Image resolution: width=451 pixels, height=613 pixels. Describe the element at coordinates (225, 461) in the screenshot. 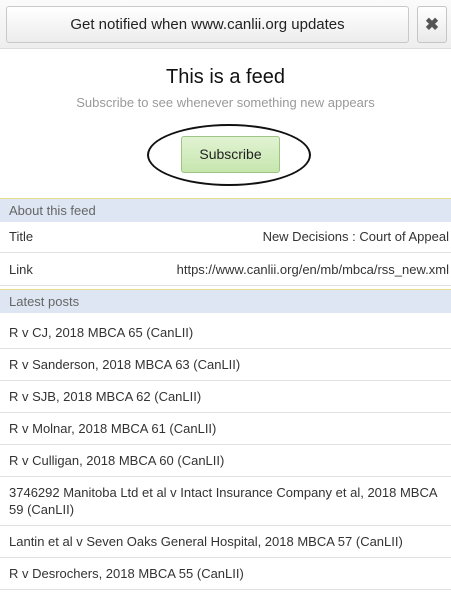

I see `post-item: R v Culligan, 2018 MBCA 60 (CanLII)` at that location.